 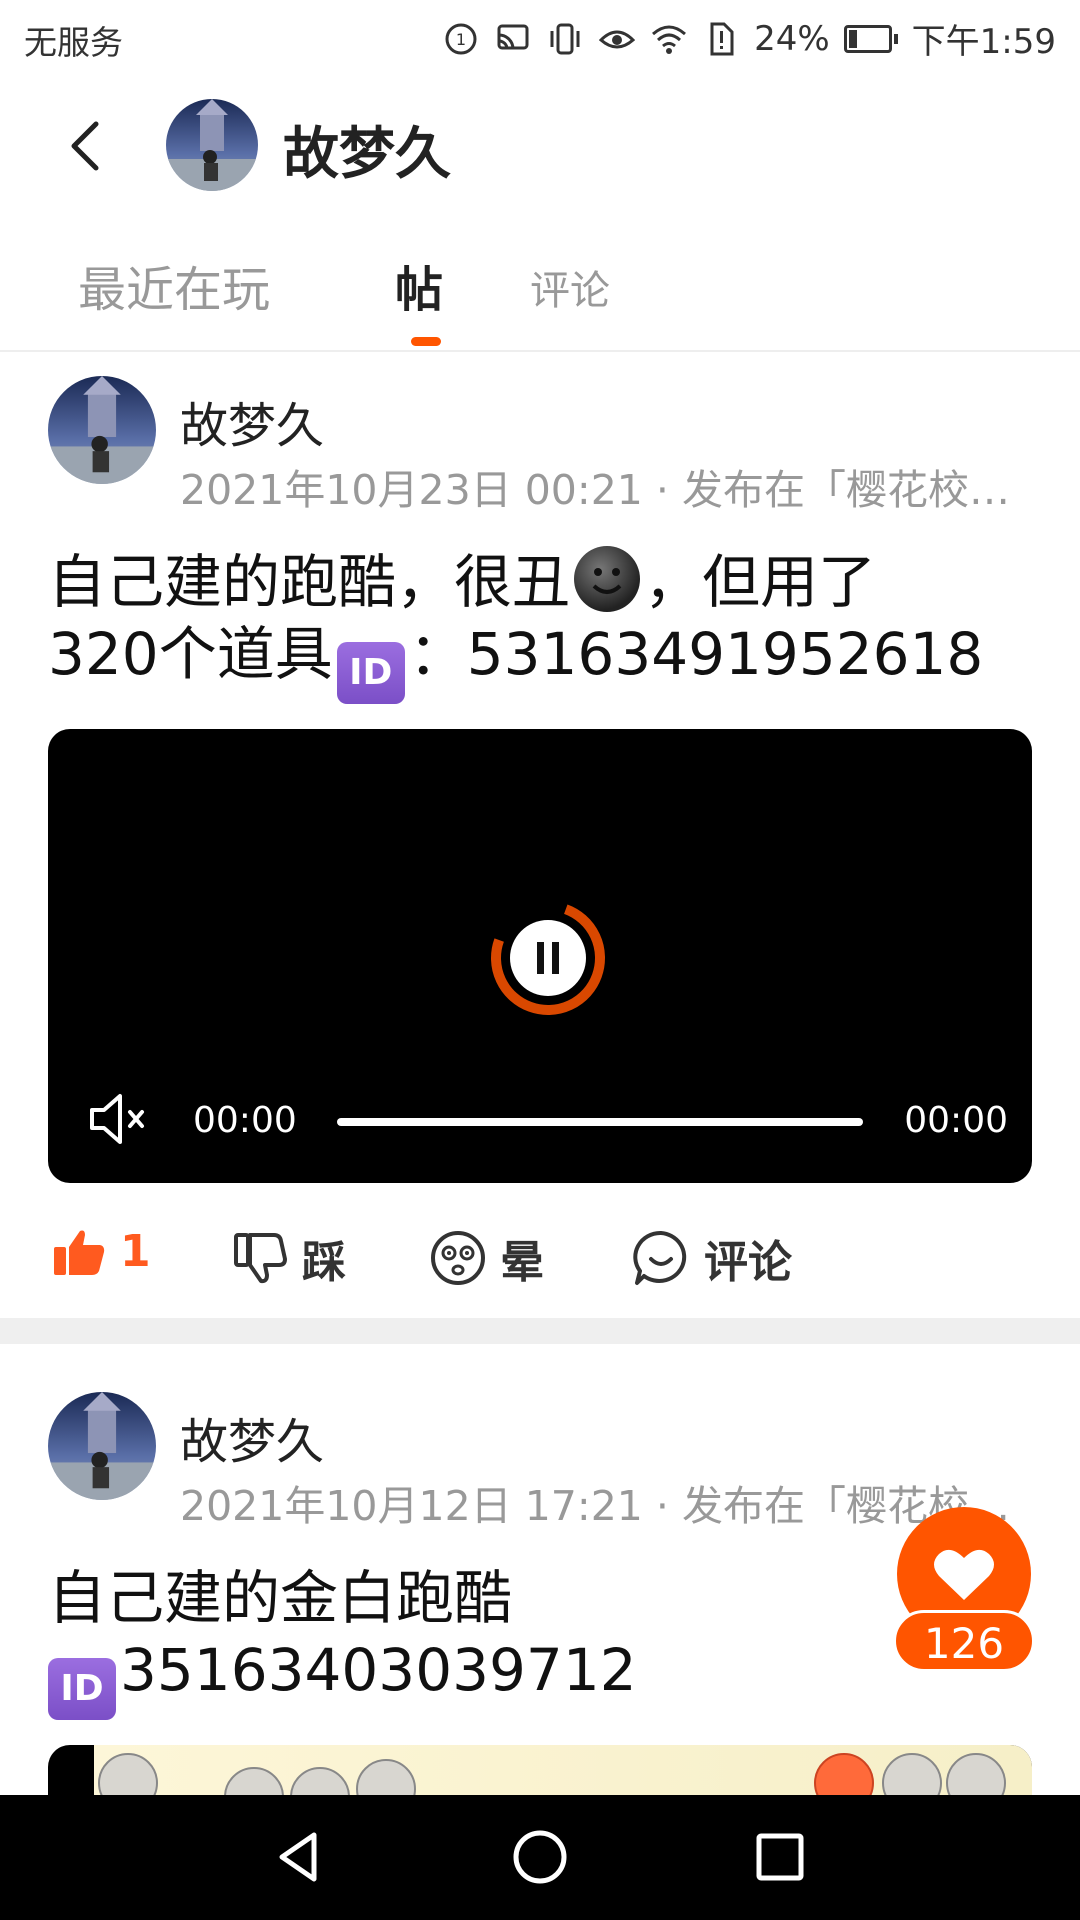 I want to click on back-button, so click(x=90, y=146).